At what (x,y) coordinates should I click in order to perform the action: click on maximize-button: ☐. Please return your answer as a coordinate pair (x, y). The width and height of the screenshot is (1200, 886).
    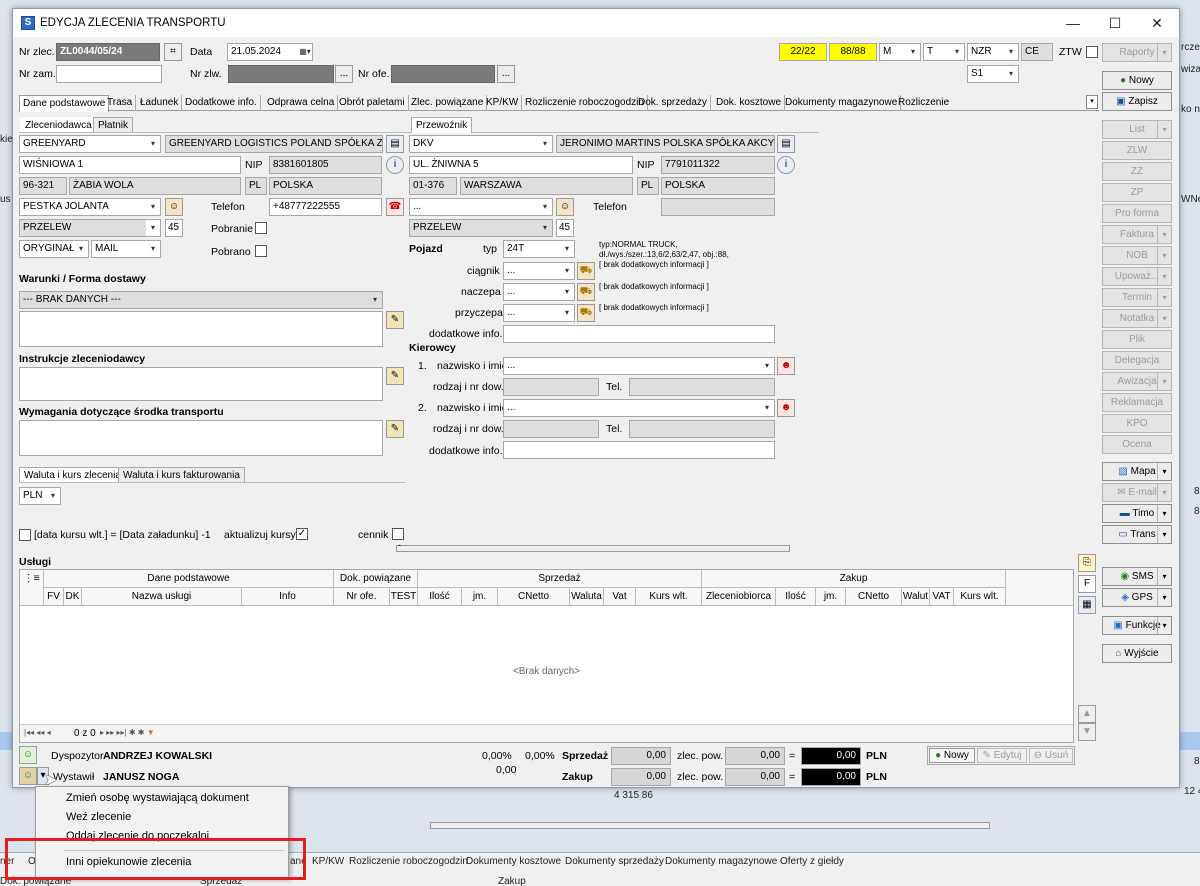
    Looking at the image, I should click on (1115, 23).